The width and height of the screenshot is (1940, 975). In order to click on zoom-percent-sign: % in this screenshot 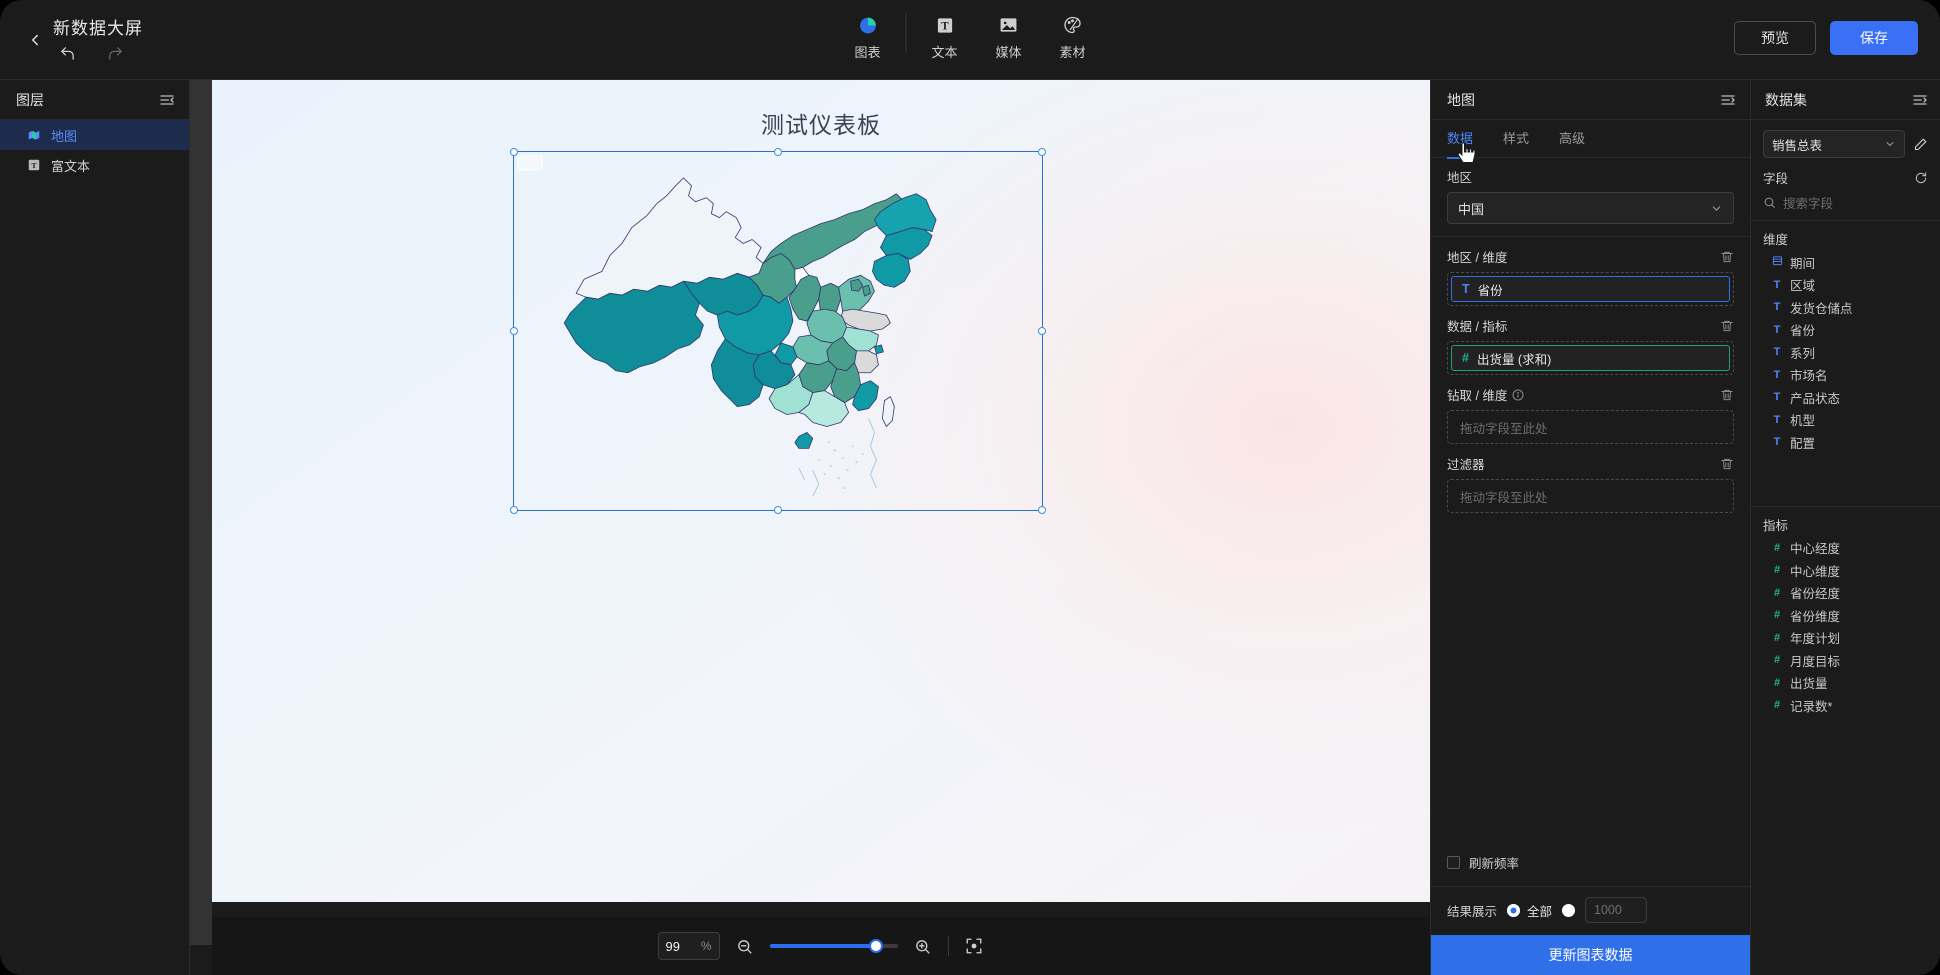, I will do `click(706, 946)`.